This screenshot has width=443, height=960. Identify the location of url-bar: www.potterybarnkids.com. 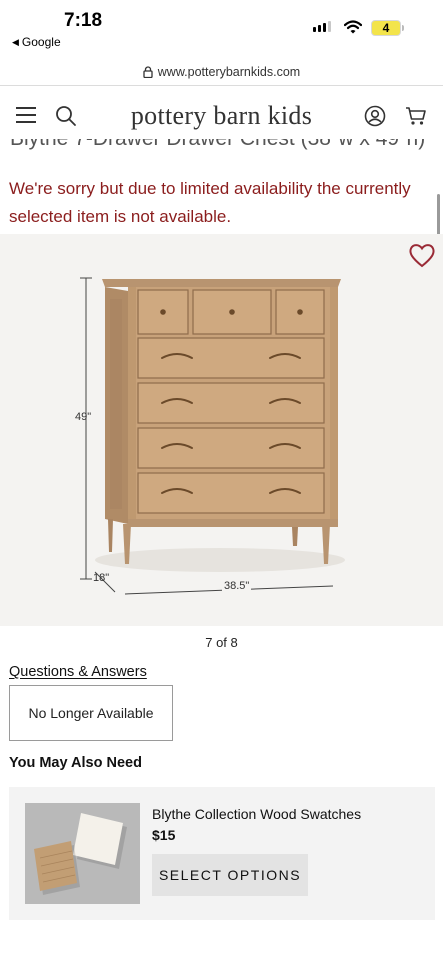
(221, 72).